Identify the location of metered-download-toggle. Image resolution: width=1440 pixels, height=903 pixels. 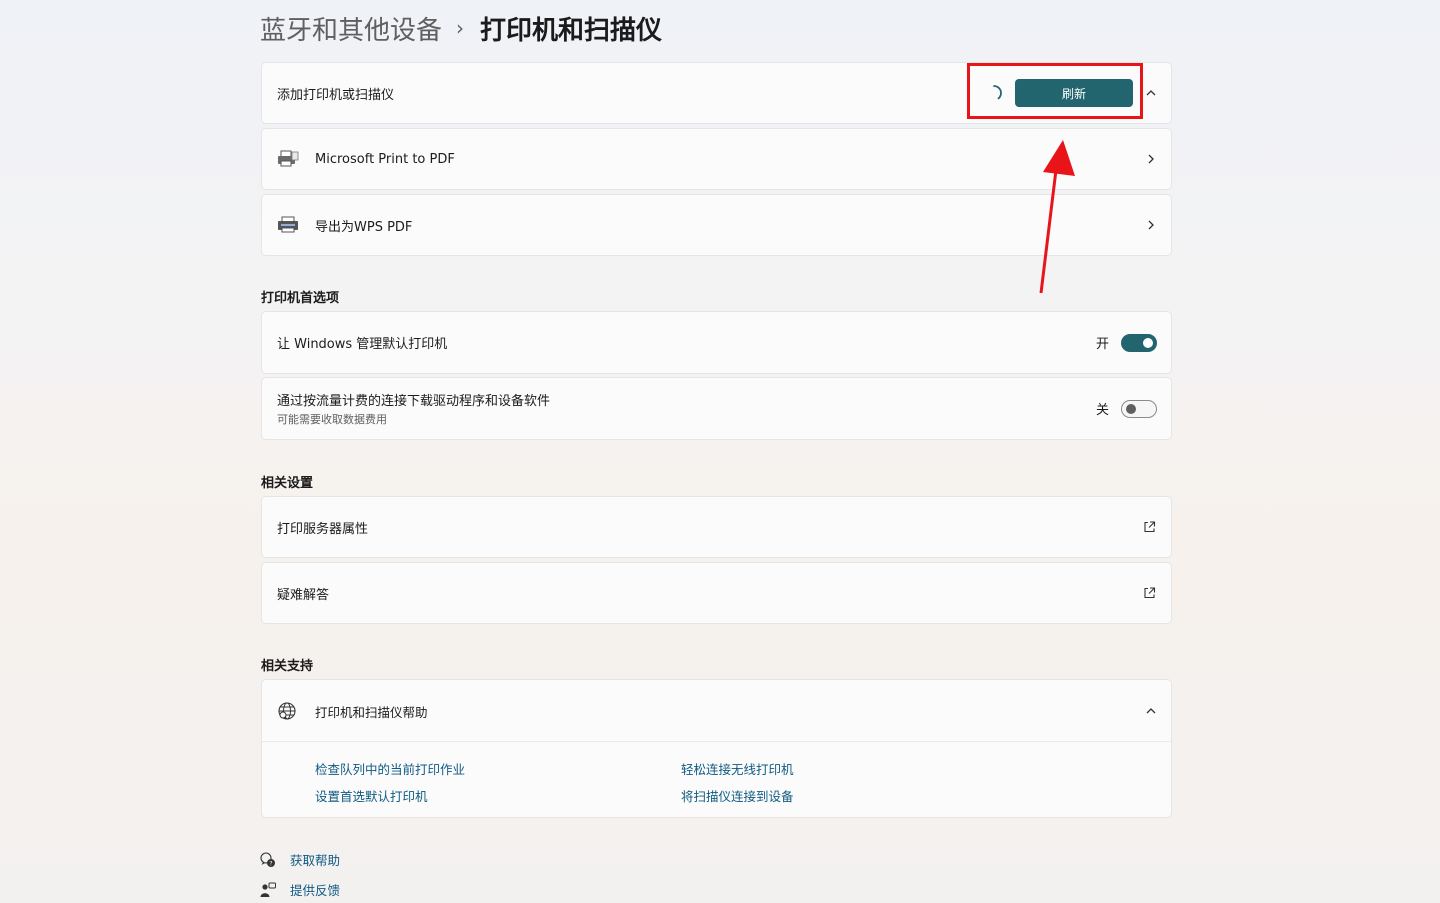
(1139, 408).